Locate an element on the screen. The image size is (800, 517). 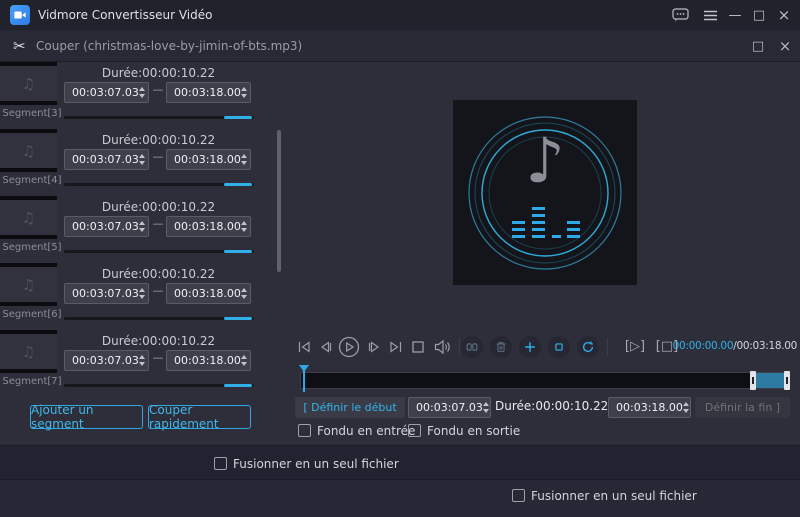
scissors-icon: ✂ is located at coordinates (19, 46).